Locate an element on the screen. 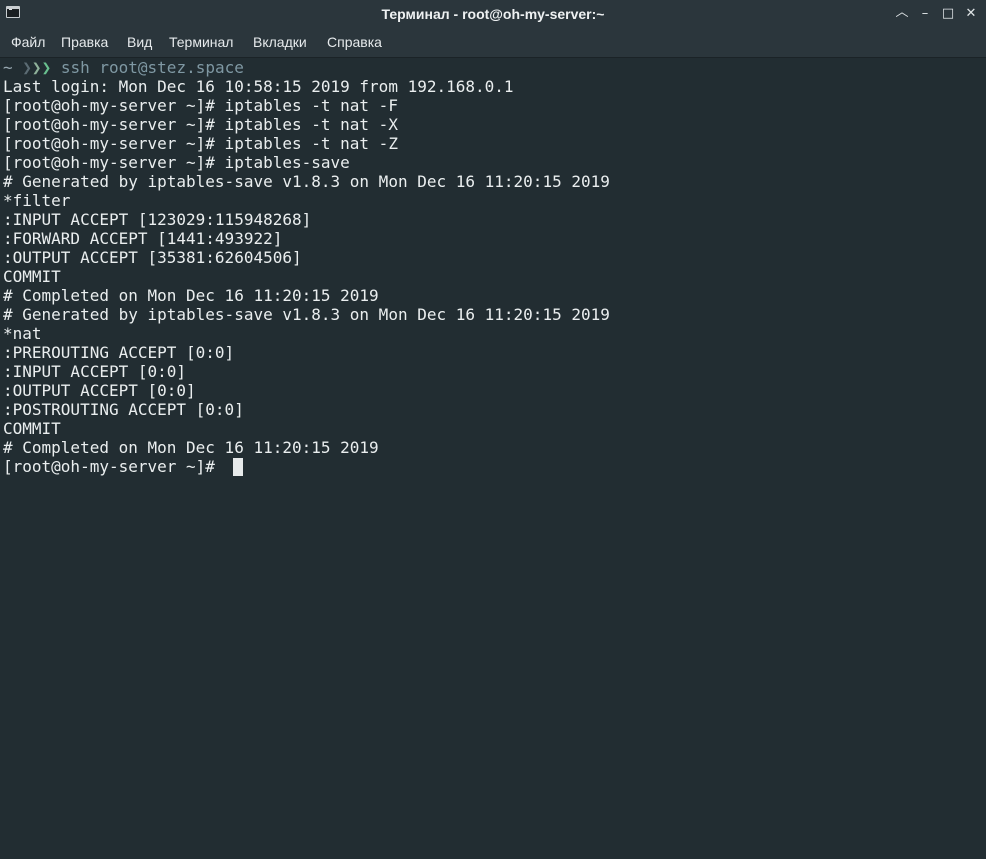 The height and width of the screenshot is (859, 986). chevron-up-icon: ︿ is located at coordinates (902, 13).